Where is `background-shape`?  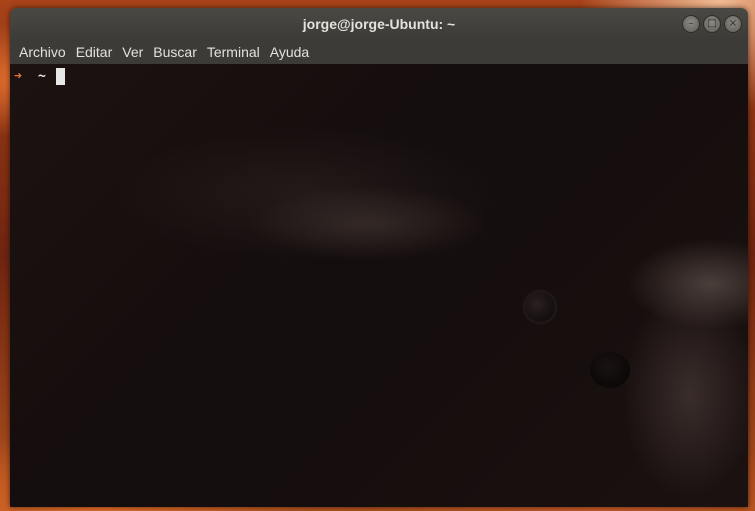 background-shape is located at coordinates (610, 370).